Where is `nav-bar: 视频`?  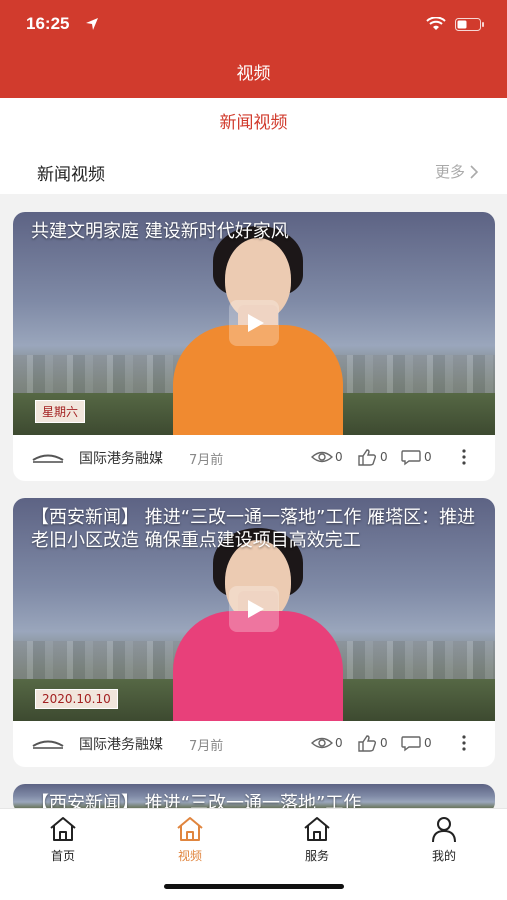 nav-bar: 视频 is located at coordinates (253, 74).